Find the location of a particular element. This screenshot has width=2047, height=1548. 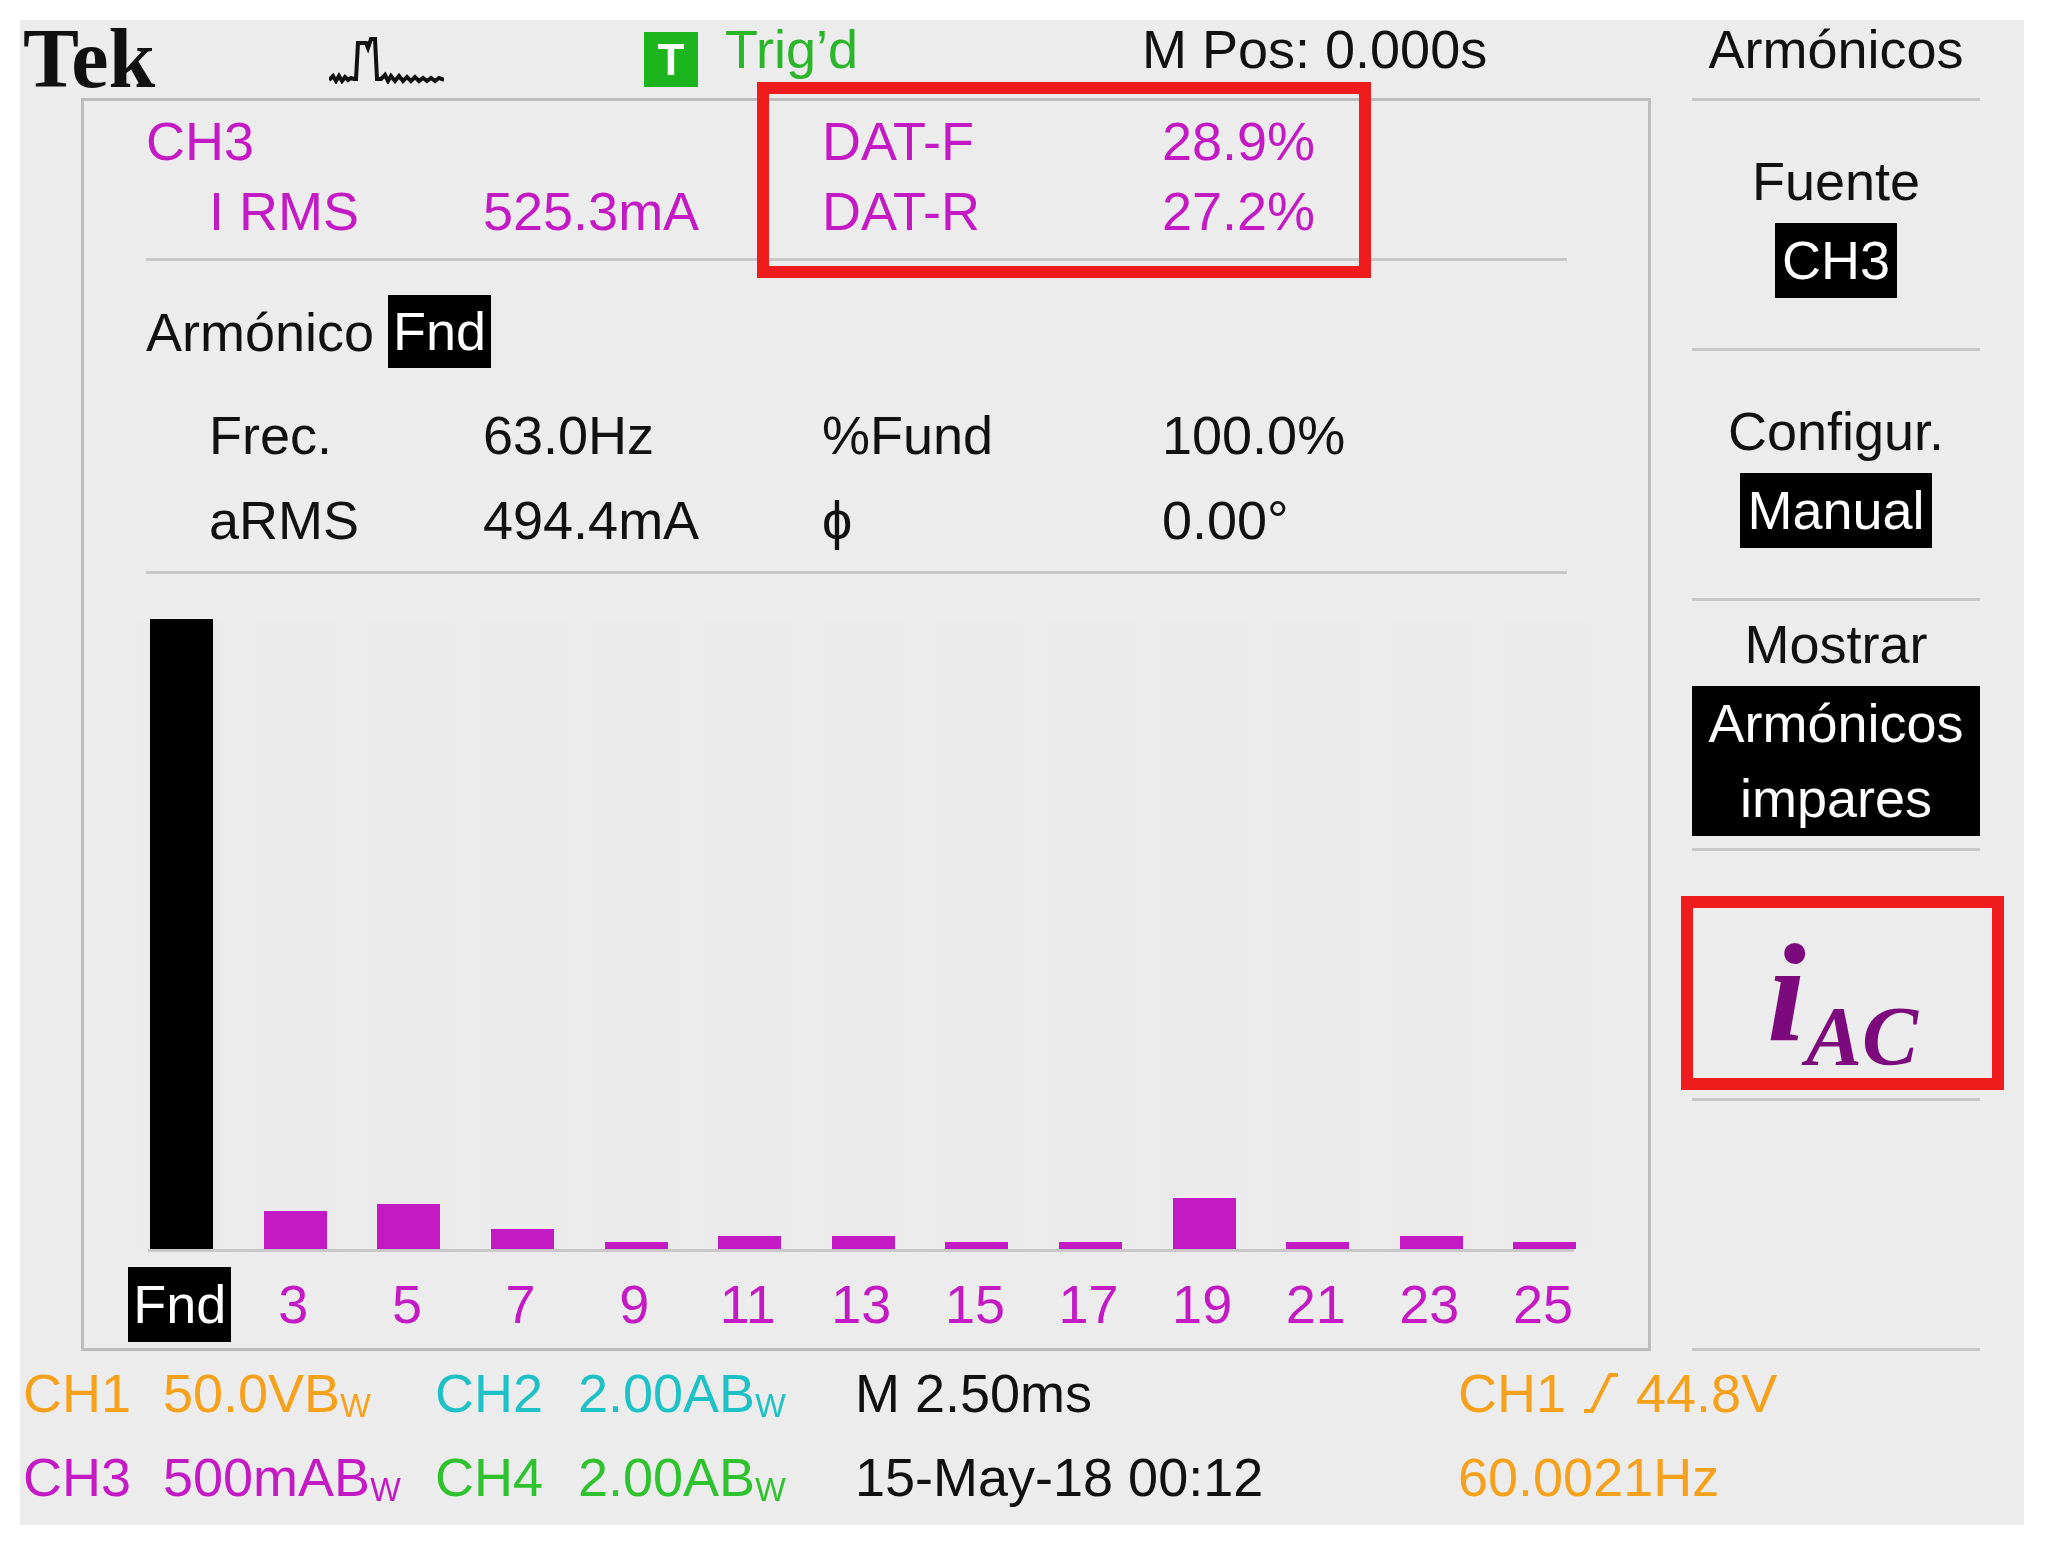

menu-label: Configur. is located at coordinates (1836, 431).